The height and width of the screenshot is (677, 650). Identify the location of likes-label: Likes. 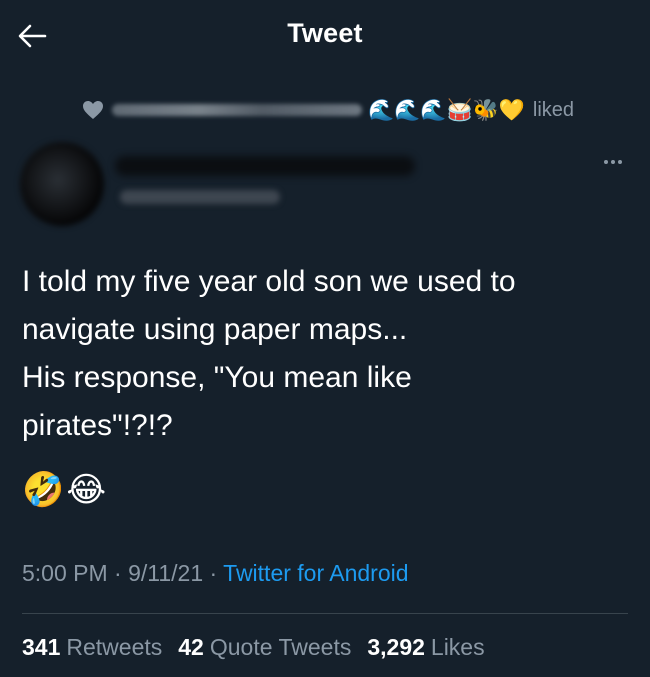
(457, 647).